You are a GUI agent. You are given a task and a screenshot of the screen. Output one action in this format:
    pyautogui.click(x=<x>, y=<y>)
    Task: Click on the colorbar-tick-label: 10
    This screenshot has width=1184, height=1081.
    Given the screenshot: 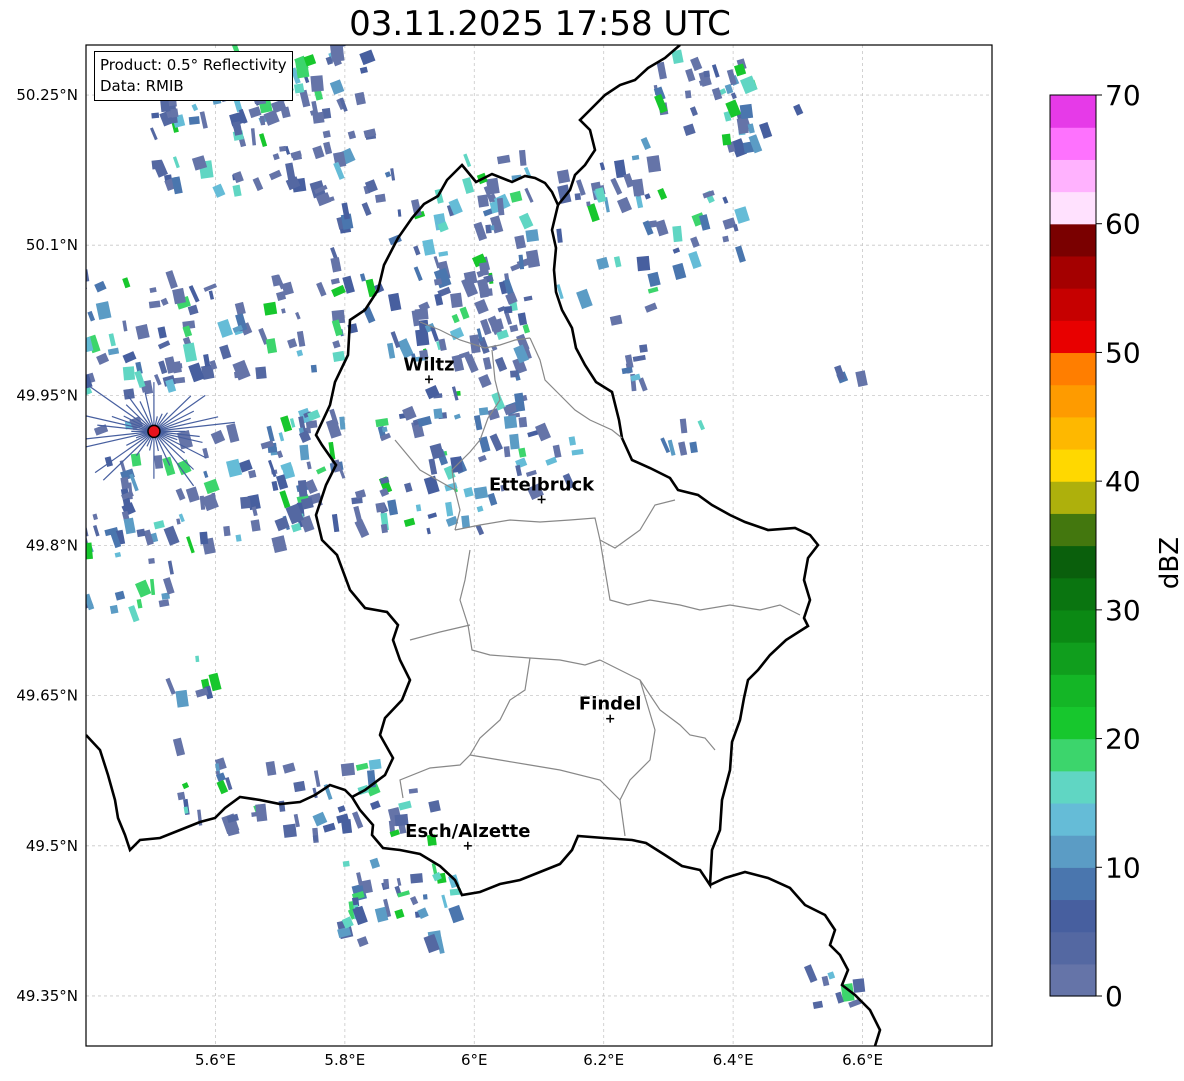 What is the action you would take?
    pyautogui.click(x=1123, y=867)
    